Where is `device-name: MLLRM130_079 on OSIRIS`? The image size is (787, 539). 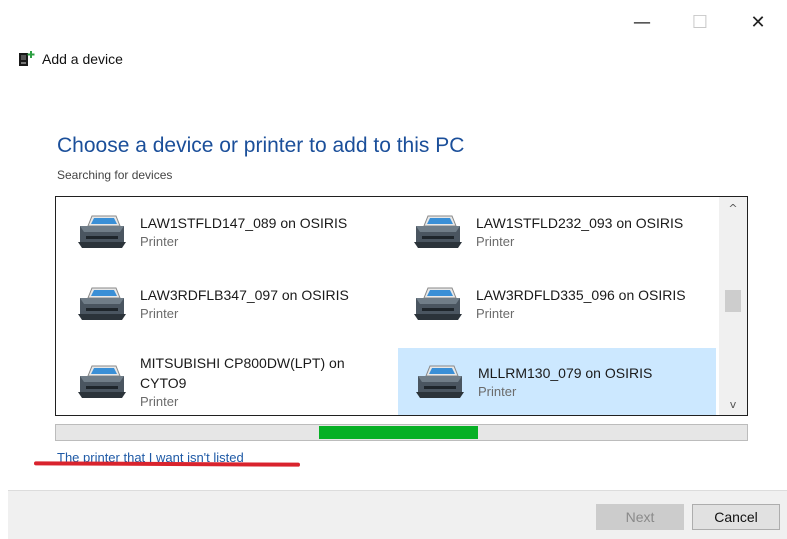
device-name: MLLRM130_079 on OSIRIS is located at coordinates (565, 372).